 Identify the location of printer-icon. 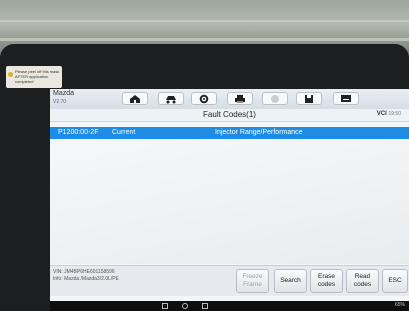
(240, 98).